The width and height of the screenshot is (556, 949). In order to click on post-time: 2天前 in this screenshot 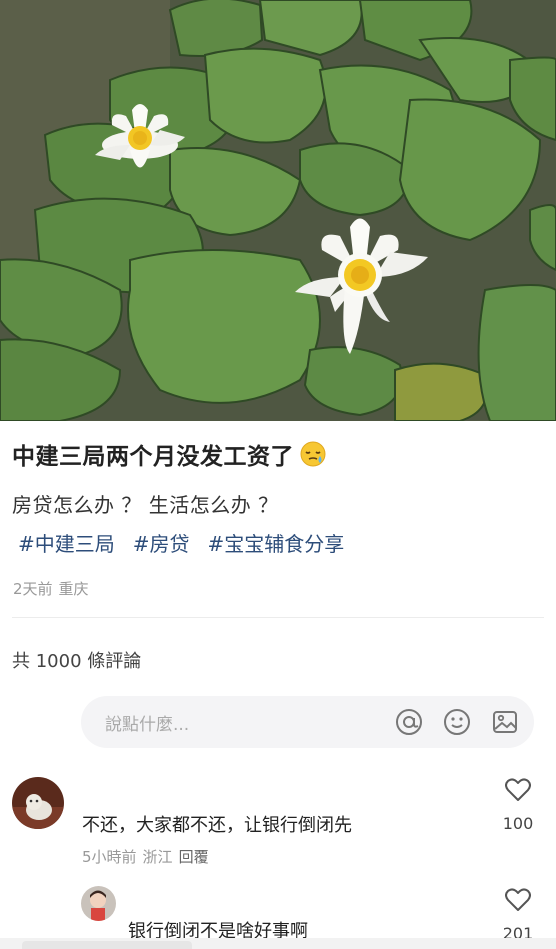, I will do `click(33, 589)`.